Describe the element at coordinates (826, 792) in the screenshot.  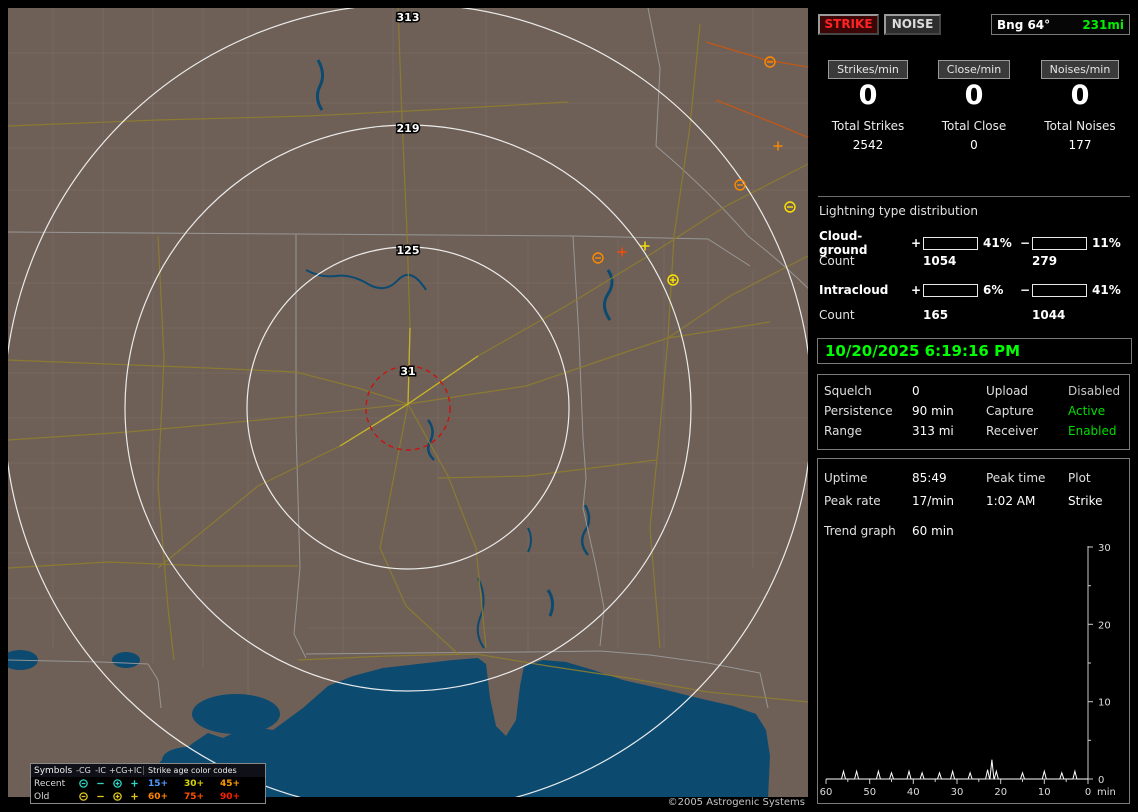
I see `svg-text: 60` at that location.